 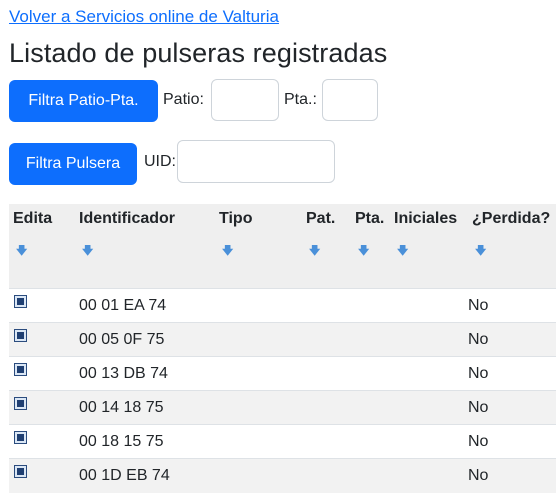 What do you see at coordinates (121, 441) in the screenshot?
I see `cell-identificador: 00 18 15 75` at bounding box center [121, 441].